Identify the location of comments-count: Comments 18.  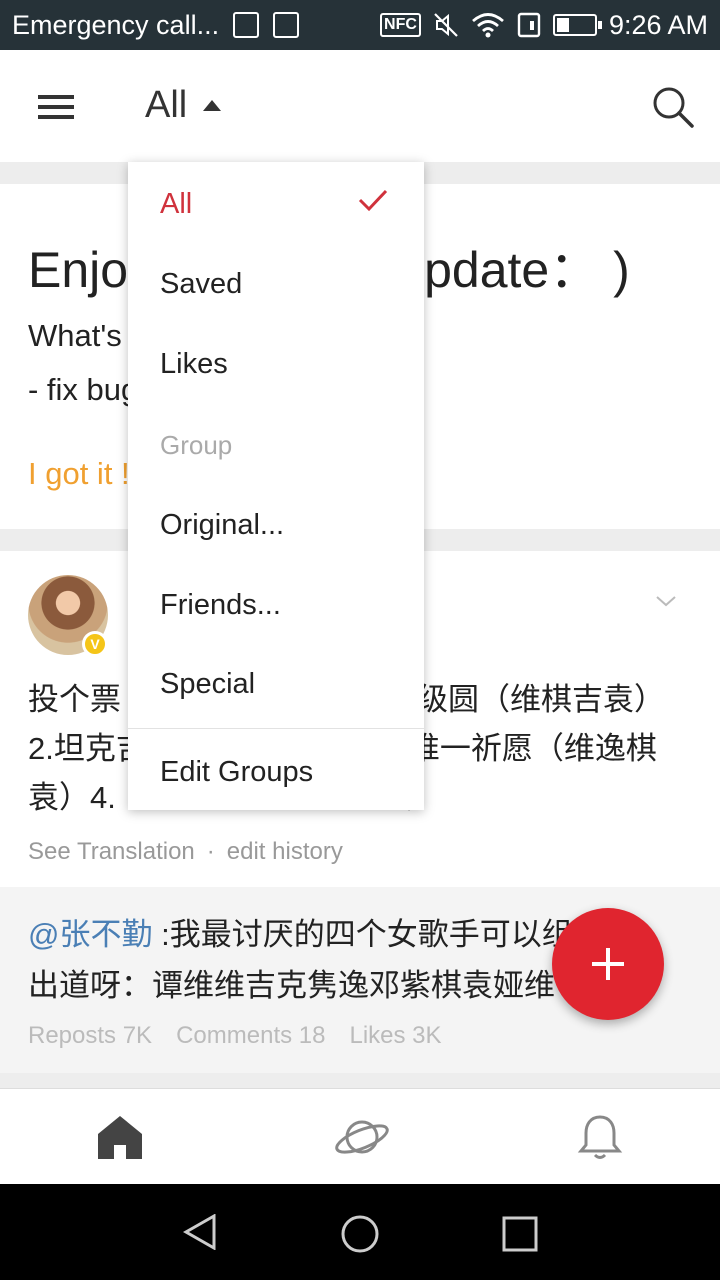
(250, 1036).